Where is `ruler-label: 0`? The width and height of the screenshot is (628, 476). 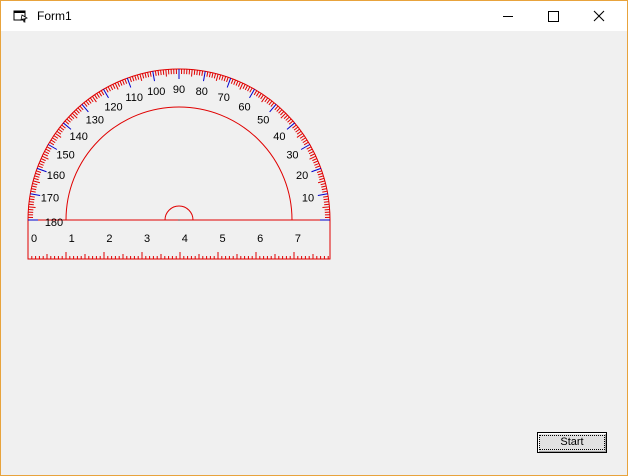 ruler-label: 0 is located at coordinates (34, 239).